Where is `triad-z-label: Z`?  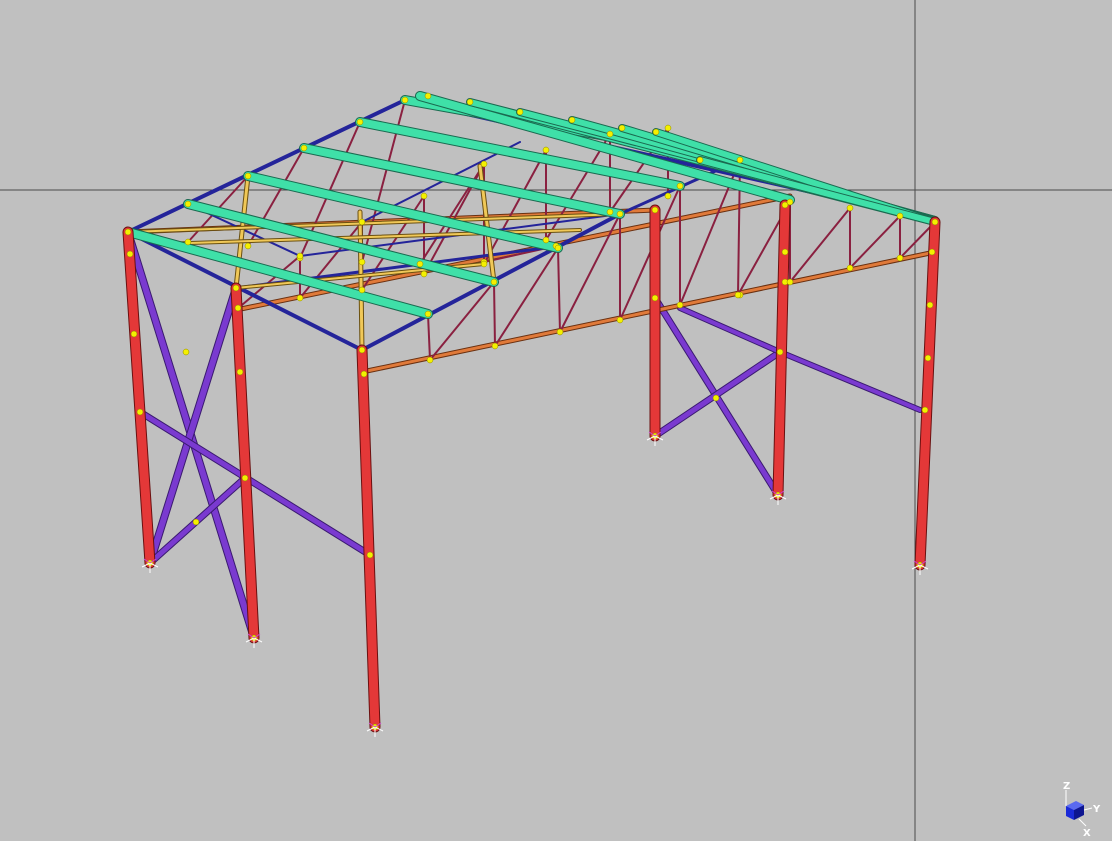 triad-z-label: Z is located at coordinates (1066, 786).